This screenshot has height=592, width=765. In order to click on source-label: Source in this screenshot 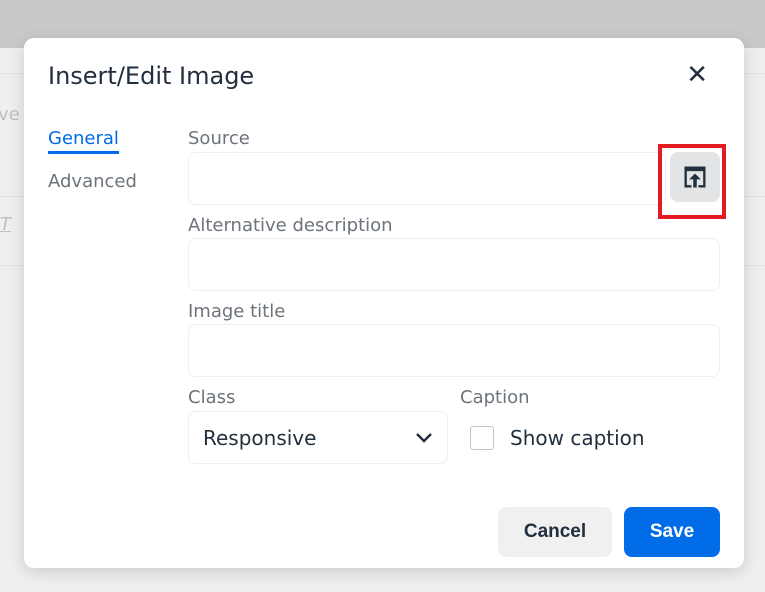, I will do `click(219, 138)`.